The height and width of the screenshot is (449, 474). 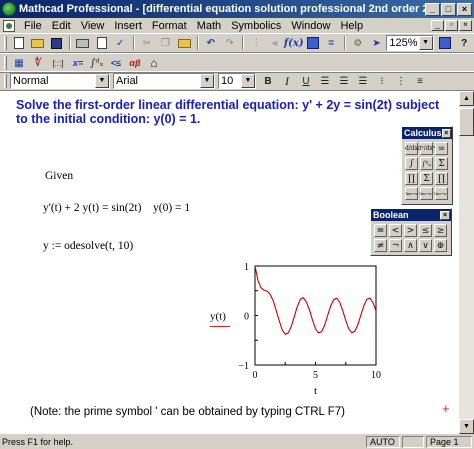 What do you see at coordinates (164, 81) in the screenshot?
I see `font-select: Arial ▼` at bounding box center [164, 81].